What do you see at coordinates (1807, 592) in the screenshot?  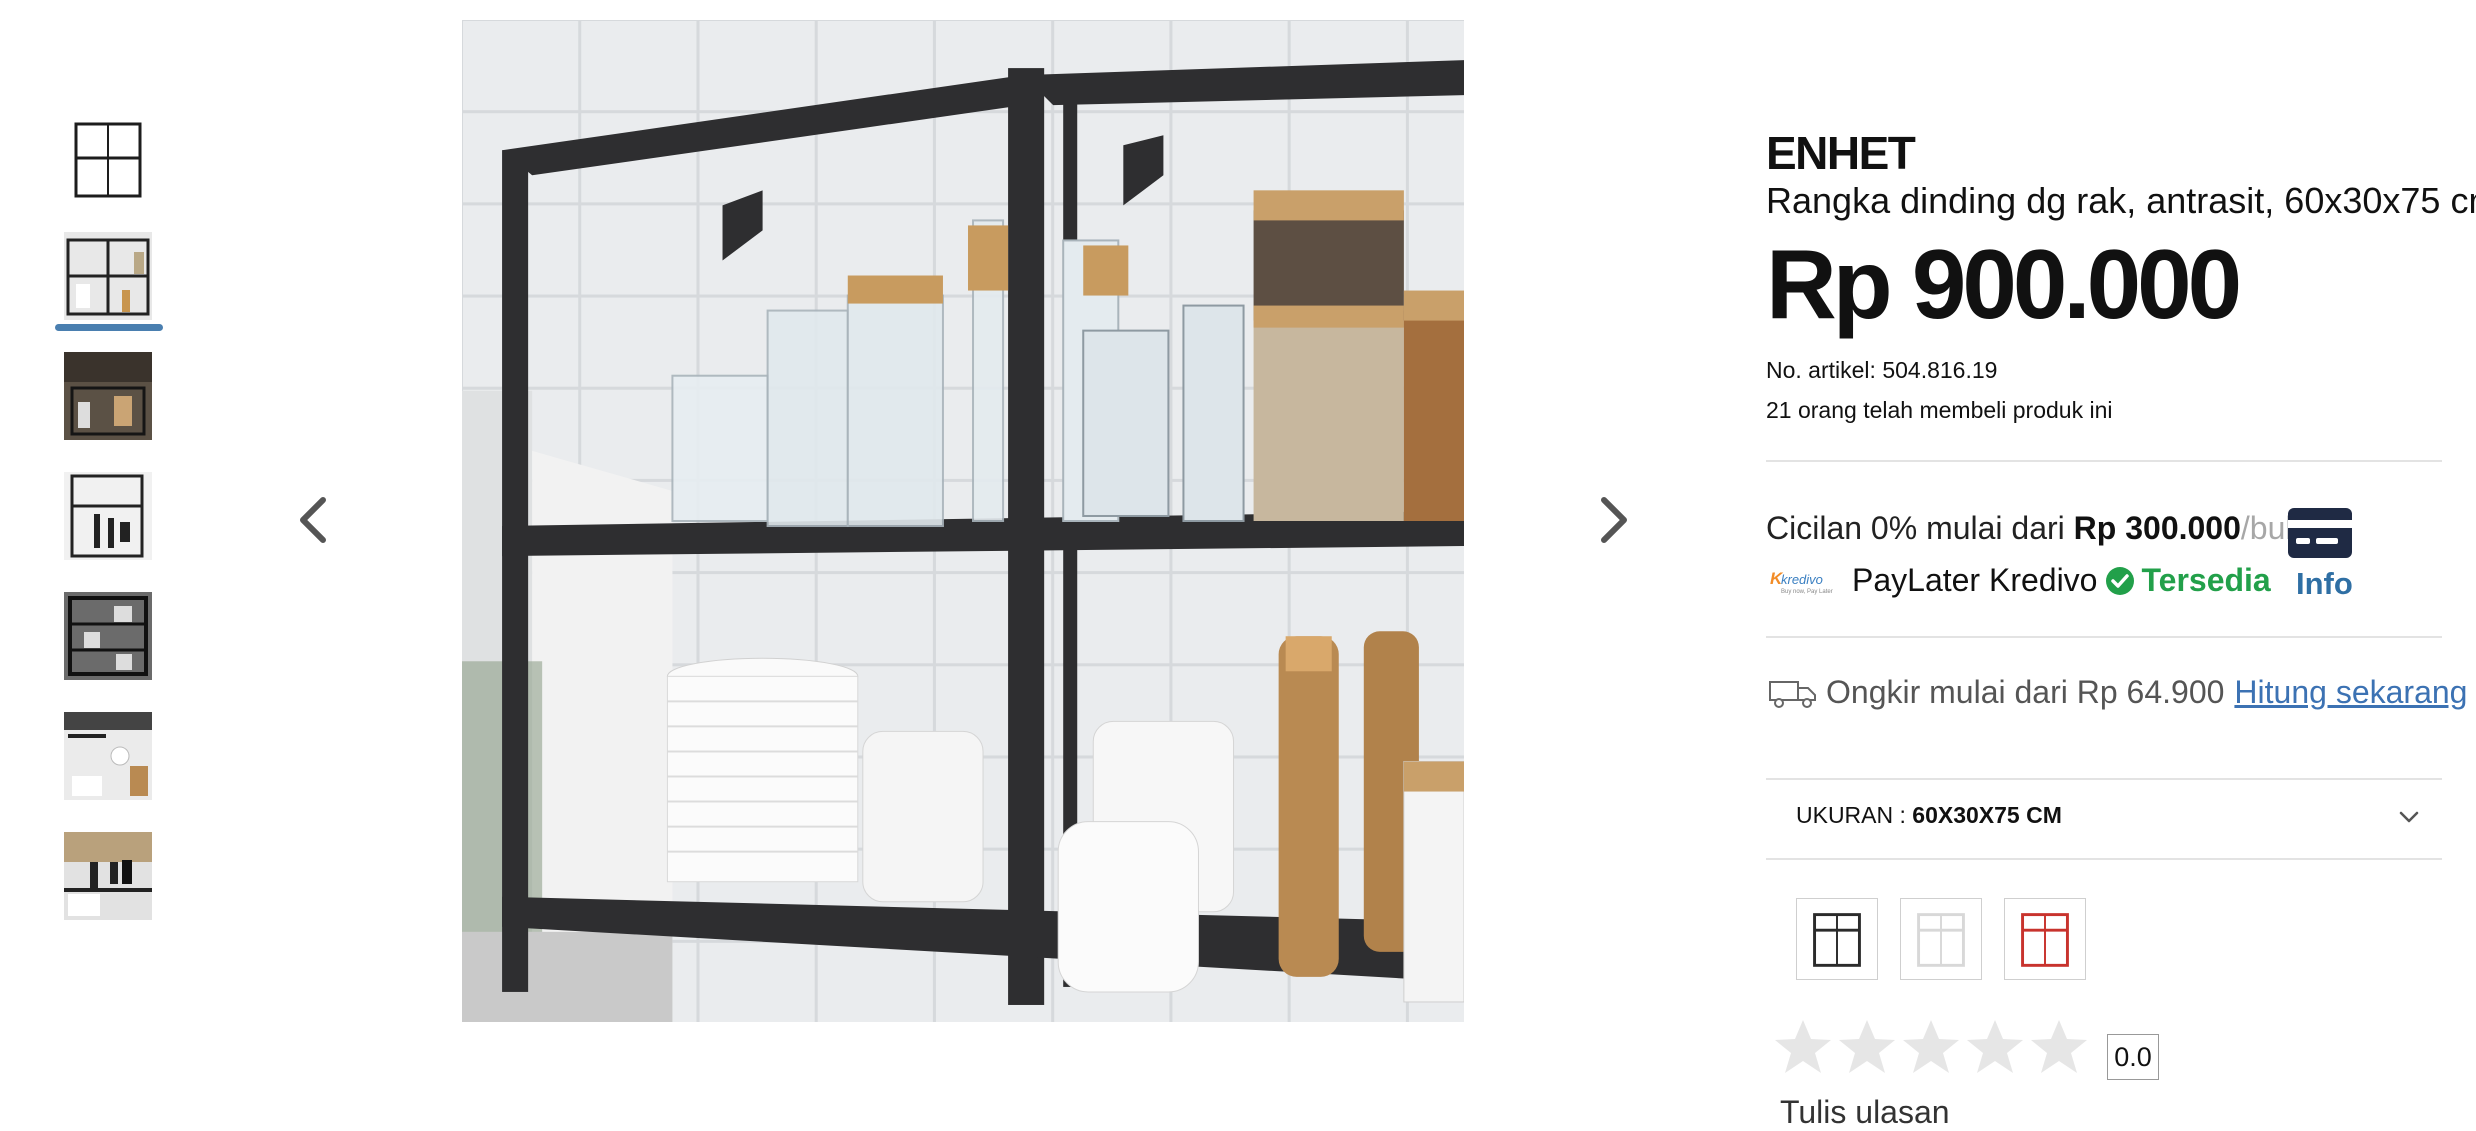 I see `kredivo-logo-tagline: Buy now, Pay Later` at bounding box center [1807, 592].